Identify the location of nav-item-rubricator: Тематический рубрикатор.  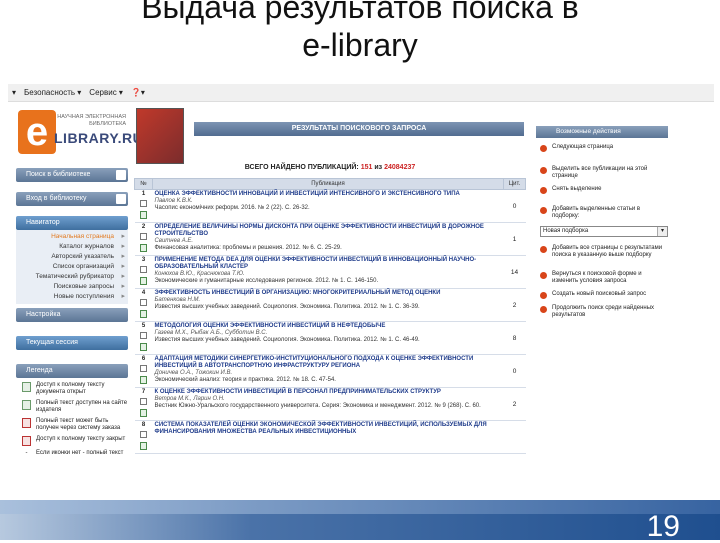
(72, 277).